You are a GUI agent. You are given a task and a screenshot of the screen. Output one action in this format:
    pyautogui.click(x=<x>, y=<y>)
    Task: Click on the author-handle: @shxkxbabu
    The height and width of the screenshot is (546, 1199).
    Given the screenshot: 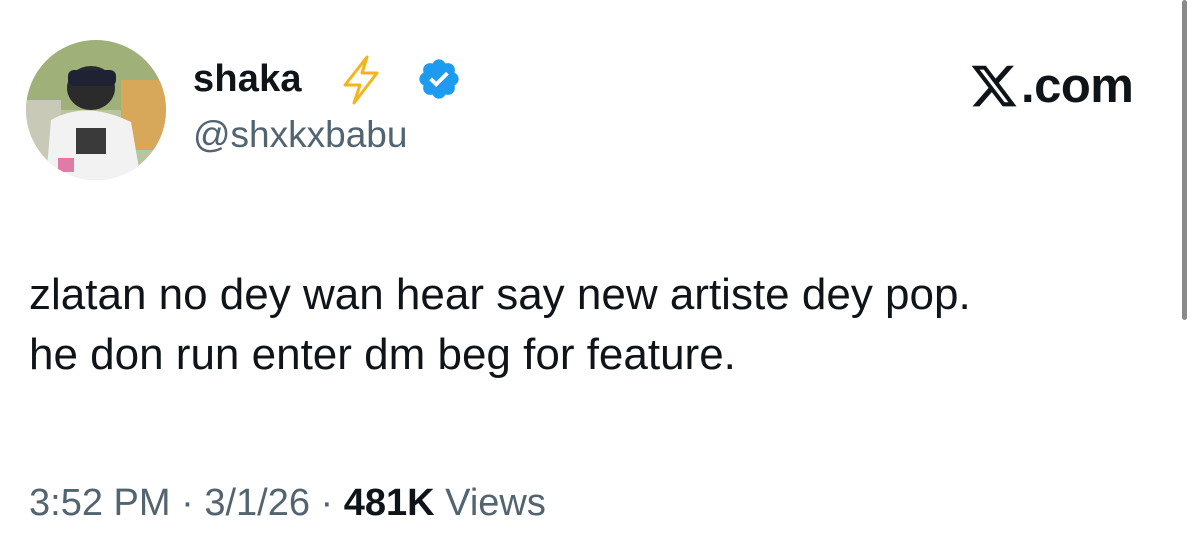 What is the action you would take?
    pyautogui.click(x=300, y=135)
    